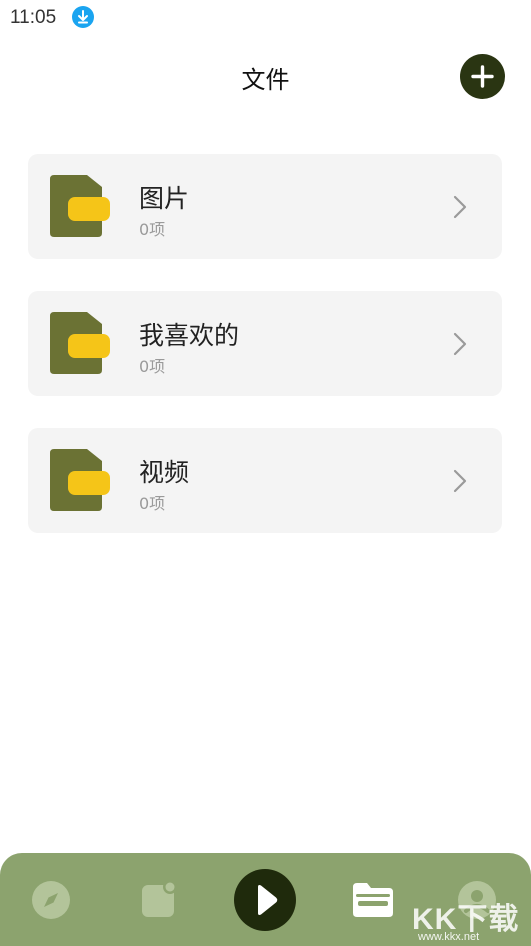 The image size is (531, 946). I want to click on download-arrow-icon, so click(83, 17).